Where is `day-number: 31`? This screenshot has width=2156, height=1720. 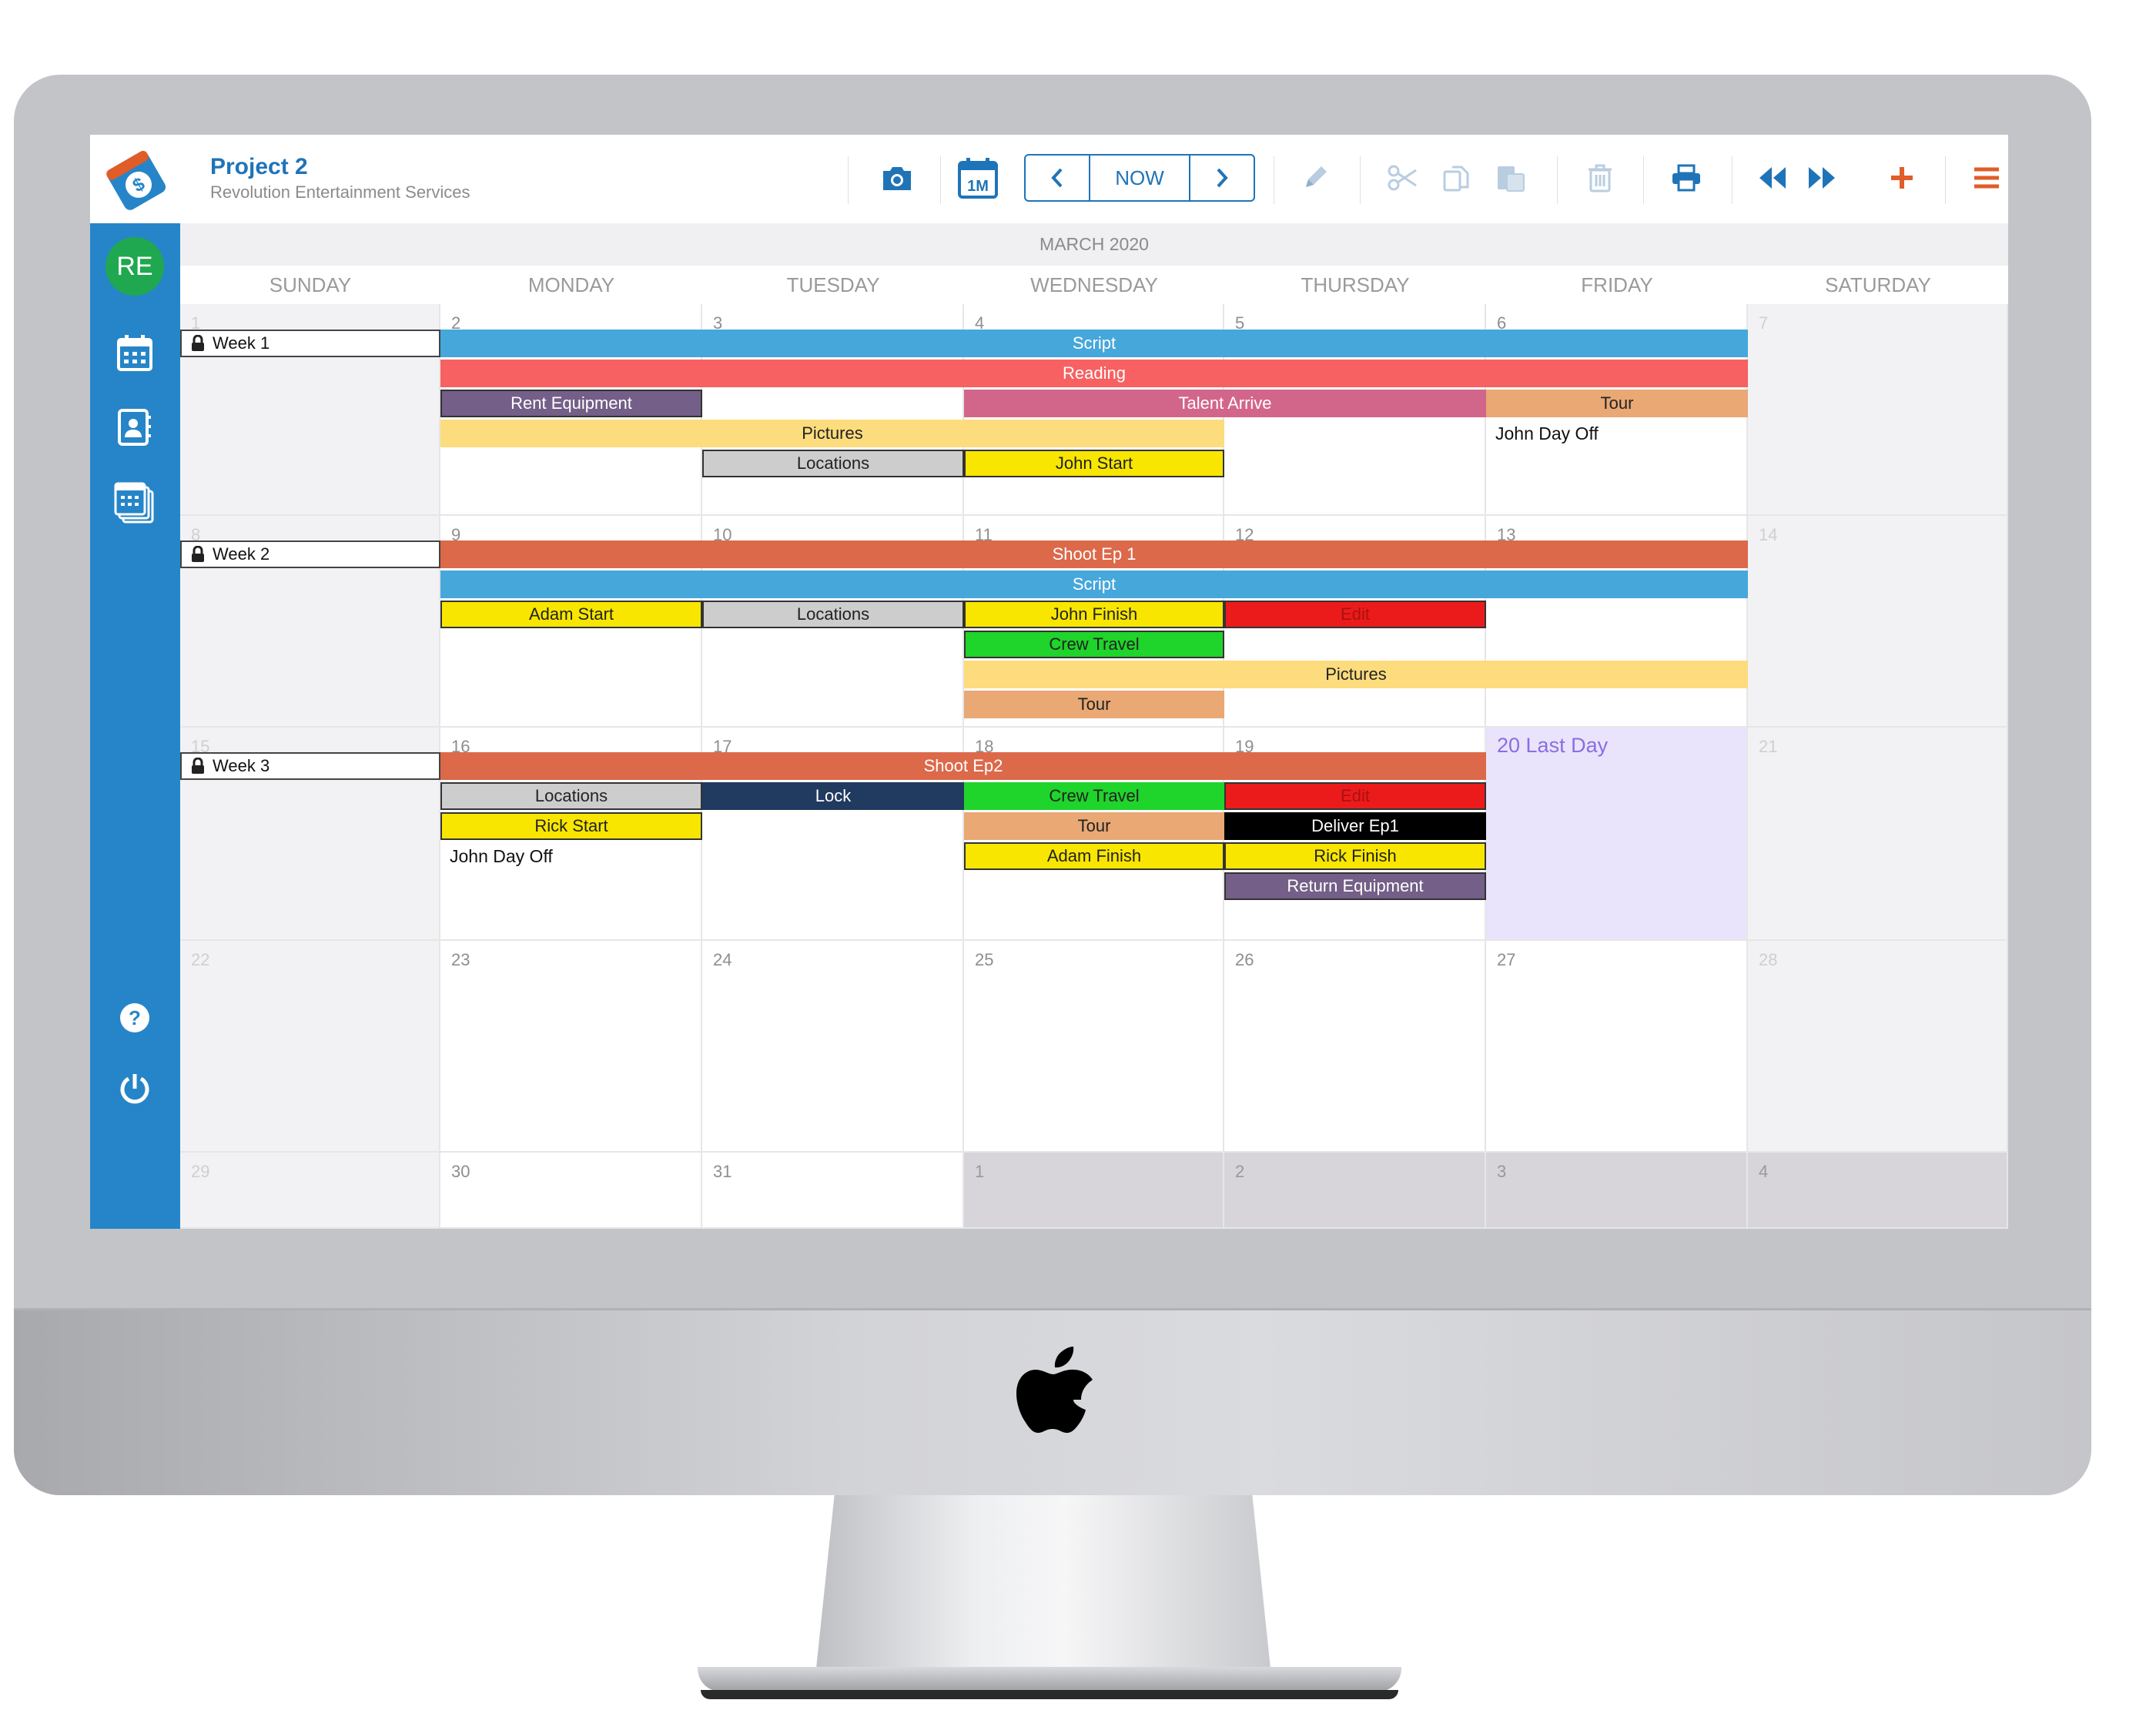
day-number: 31 is located at coordinates (722, 1171).